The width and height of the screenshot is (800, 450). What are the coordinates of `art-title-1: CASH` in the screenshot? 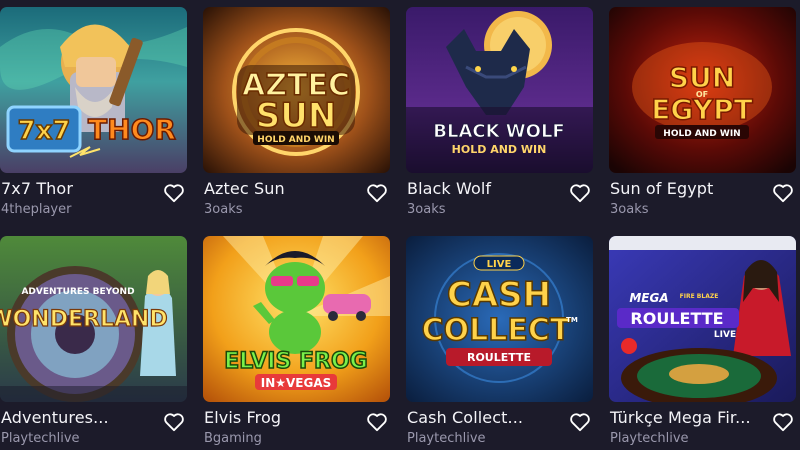 It's located at (499, 295).